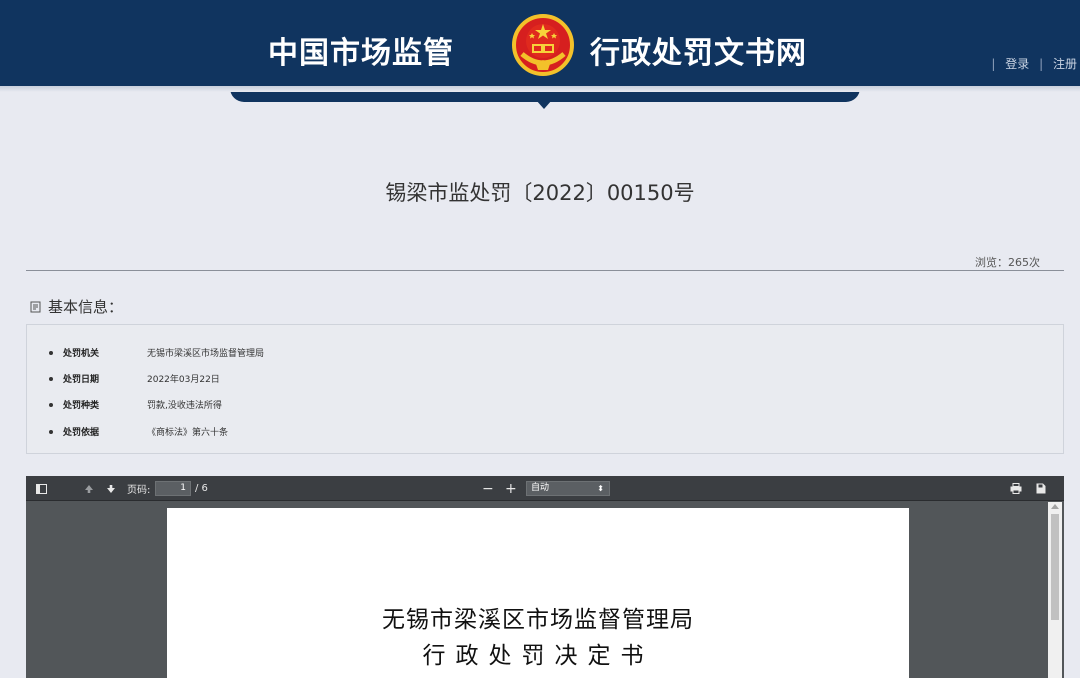  I want to click on info-item: 处罚依据 《商标法》第六十条, so click(138, 431).